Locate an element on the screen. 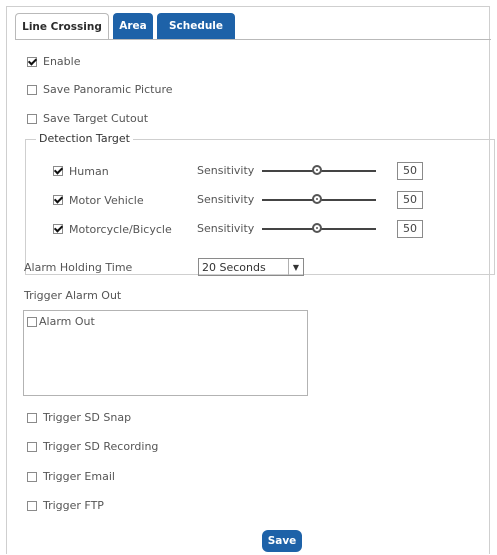  save-panoramic-label: Save Panoramic Picture is located at coordinates (108, 89).